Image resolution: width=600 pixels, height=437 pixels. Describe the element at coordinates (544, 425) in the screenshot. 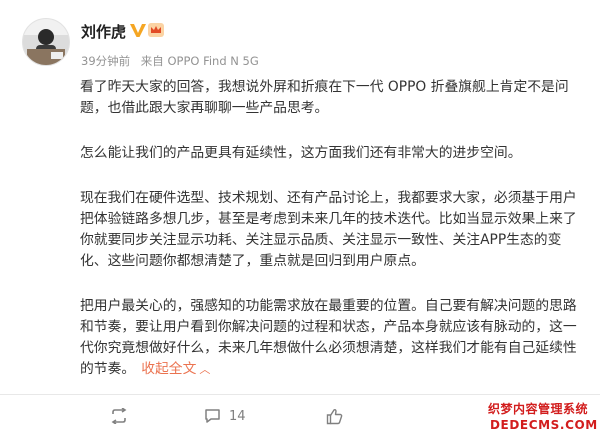

I see `watermark-line-2: DEDECMS.COM` at that location.